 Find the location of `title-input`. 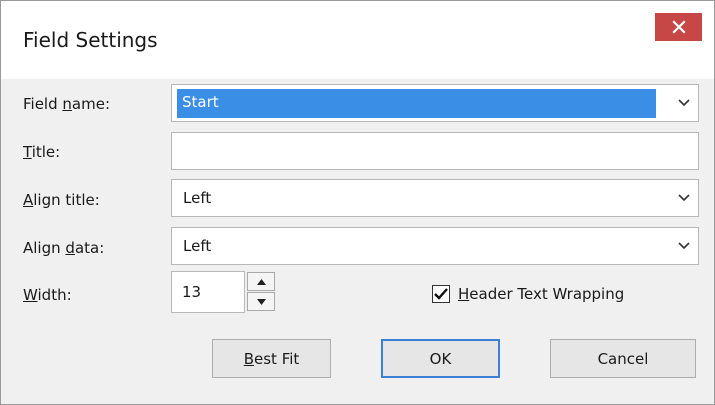

title-input is located at coordinates (435, 151).